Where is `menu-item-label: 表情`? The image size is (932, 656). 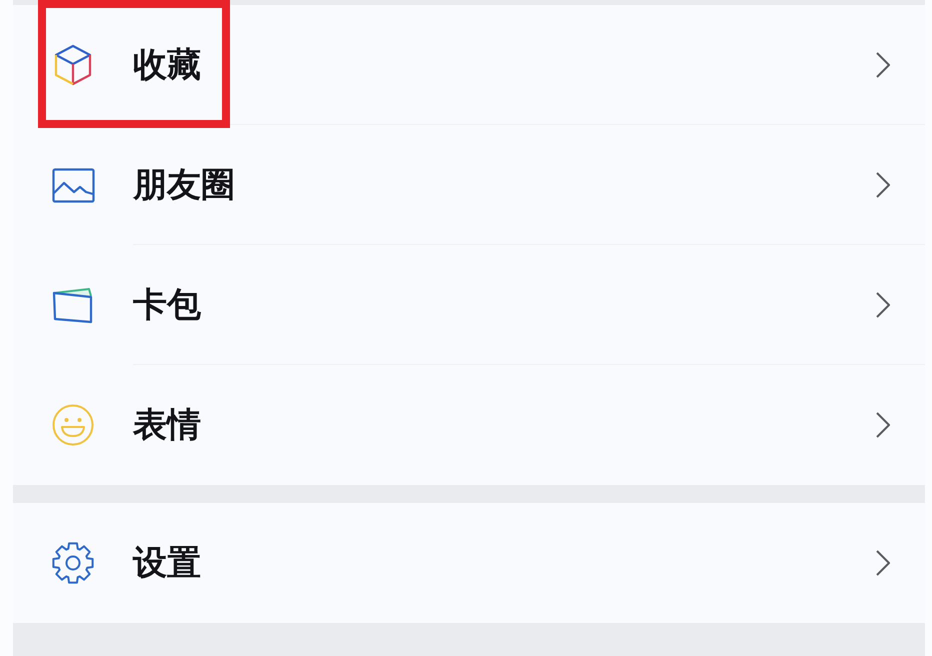
menu-item-label: 表情 is located at coordinates (167, 425).